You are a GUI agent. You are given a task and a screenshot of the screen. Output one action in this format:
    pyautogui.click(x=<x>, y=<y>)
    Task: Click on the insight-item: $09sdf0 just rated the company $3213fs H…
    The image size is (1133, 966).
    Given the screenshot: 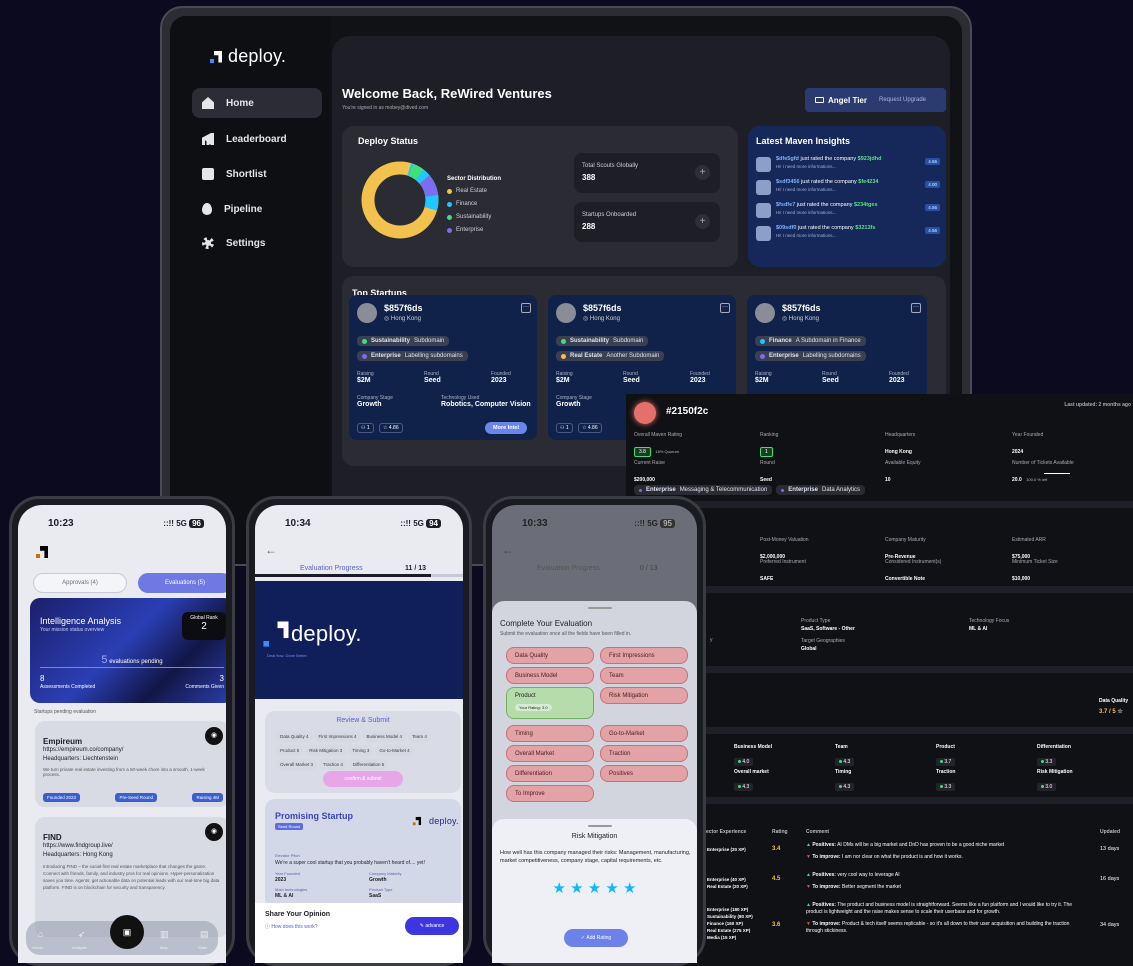 What is the action you would take?
    pyautogui.click(x=848, y=236)
    